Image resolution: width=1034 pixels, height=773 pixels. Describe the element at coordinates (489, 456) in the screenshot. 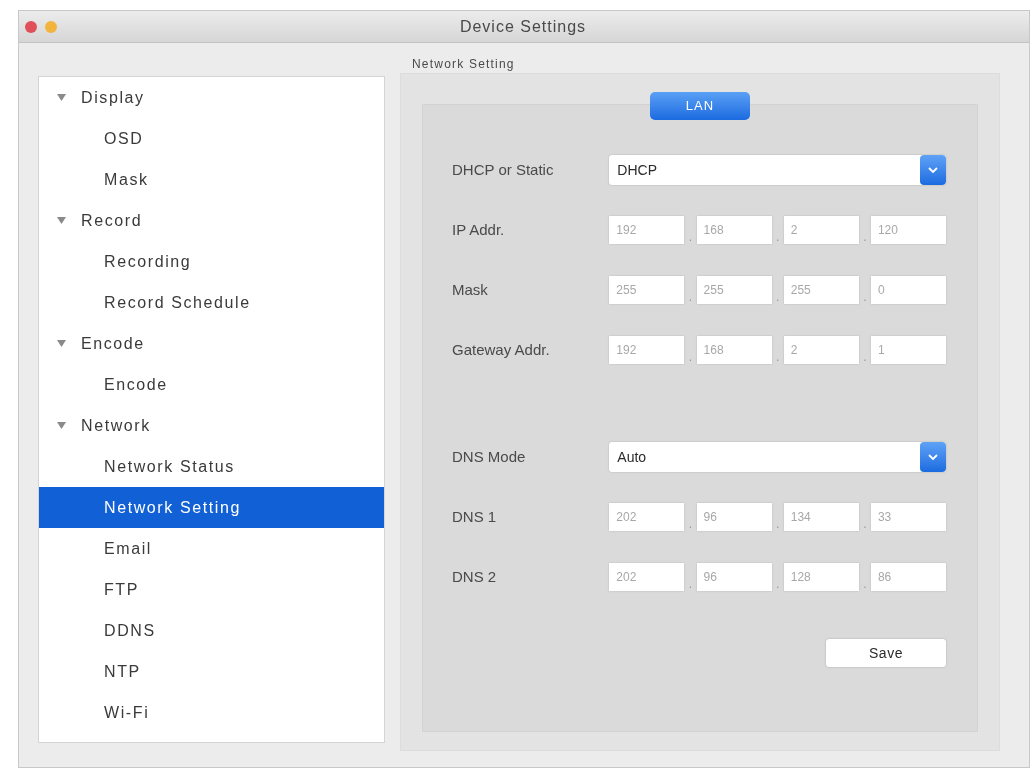

I see `field-label: DNS Mode` at that location.